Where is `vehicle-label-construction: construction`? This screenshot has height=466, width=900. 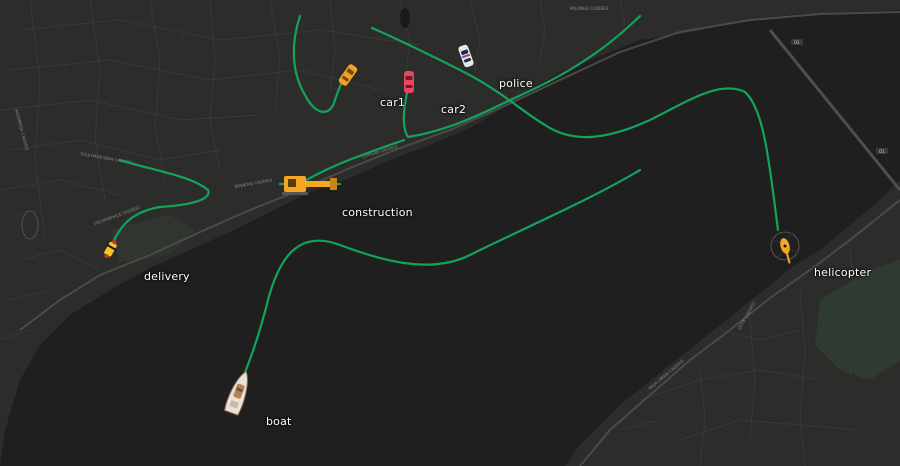
vehicle-label-construction: construction is located at coordinates (377, 212).